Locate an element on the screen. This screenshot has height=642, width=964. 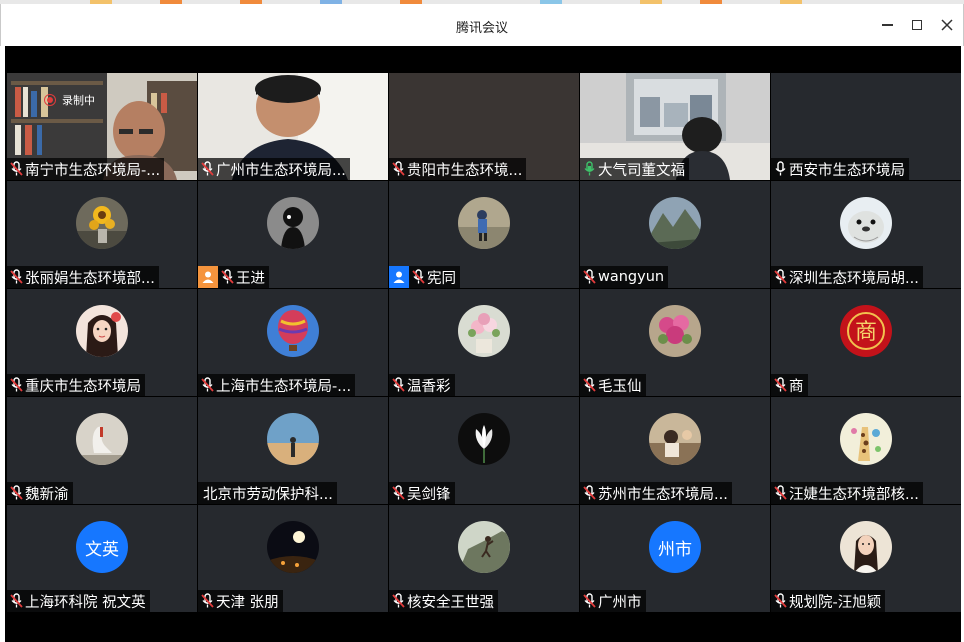
participant-name-bar: 温香彩 is located at coordinates (422, 385).